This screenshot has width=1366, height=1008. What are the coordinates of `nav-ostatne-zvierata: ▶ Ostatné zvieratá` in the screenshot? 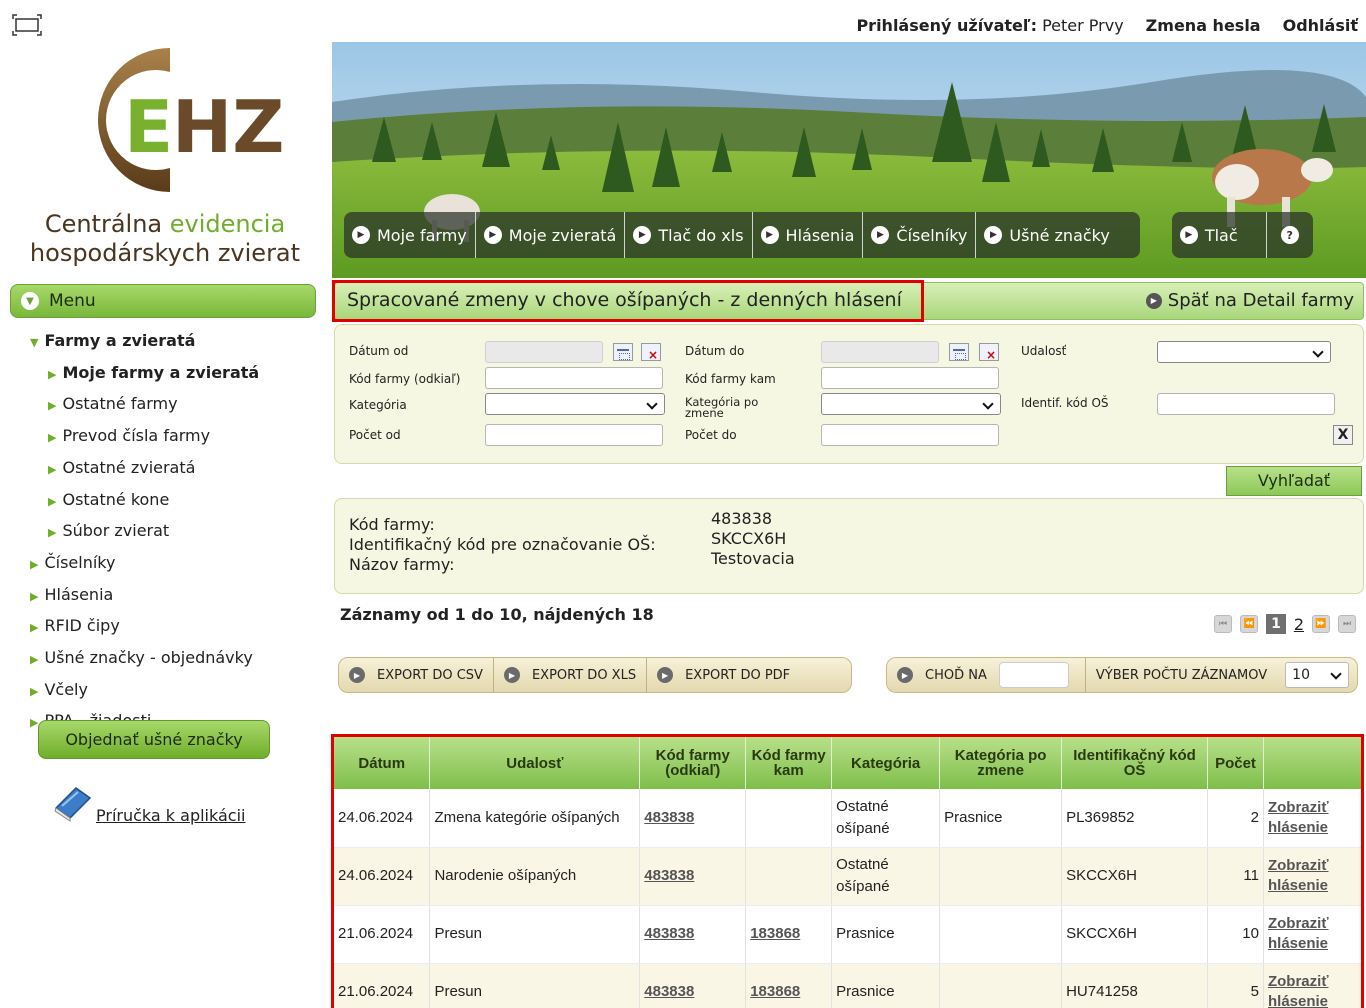 It's located at (175, 469).